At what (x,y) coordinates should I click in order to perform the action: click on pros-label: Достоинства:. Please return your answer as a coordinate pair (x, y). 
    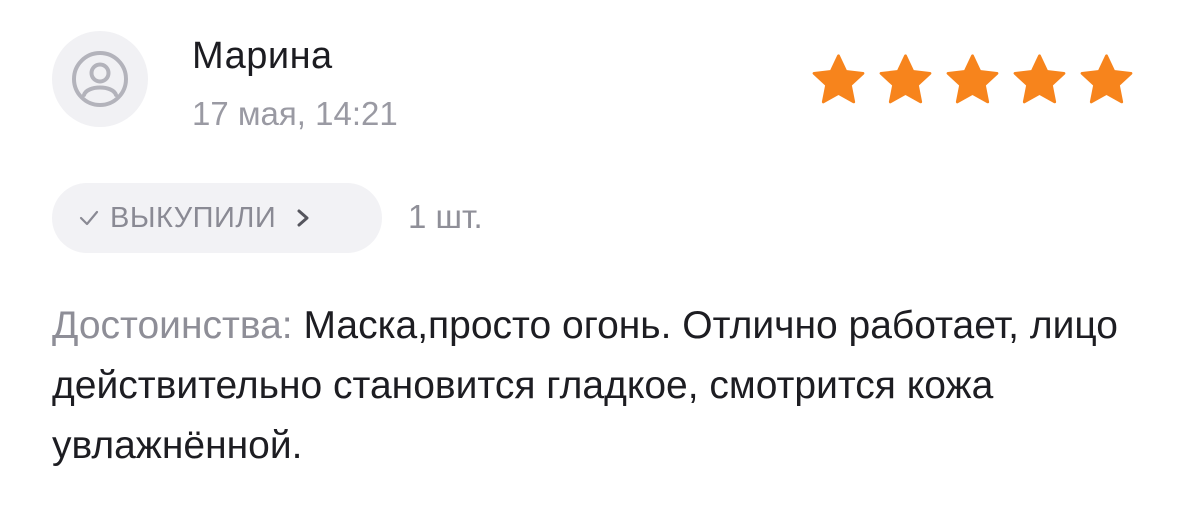
    Looking at the image, I should click on (172, 325).